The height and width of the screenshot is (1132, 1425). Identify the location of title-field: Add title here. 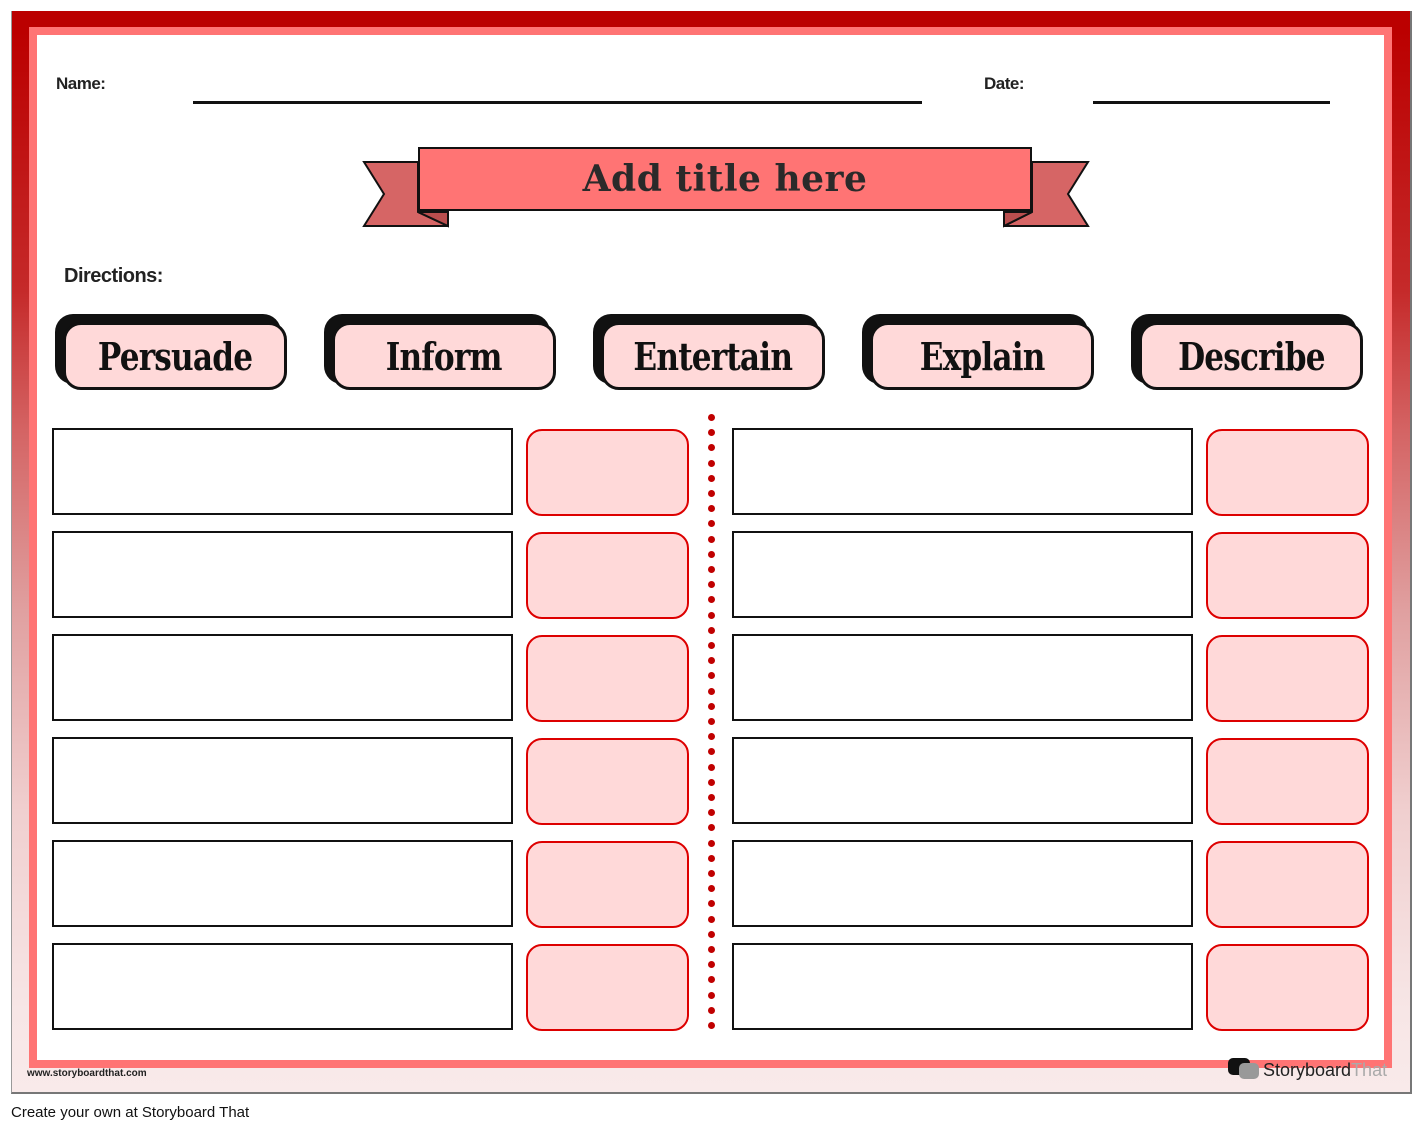
(725, 179).